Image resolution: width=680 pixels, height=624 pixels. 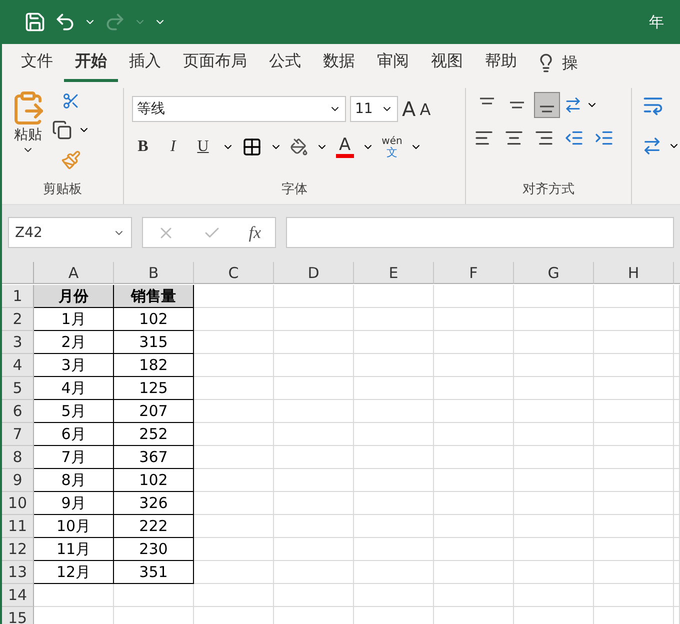 I want to click on column-header: F, so click(x=474, y=273).